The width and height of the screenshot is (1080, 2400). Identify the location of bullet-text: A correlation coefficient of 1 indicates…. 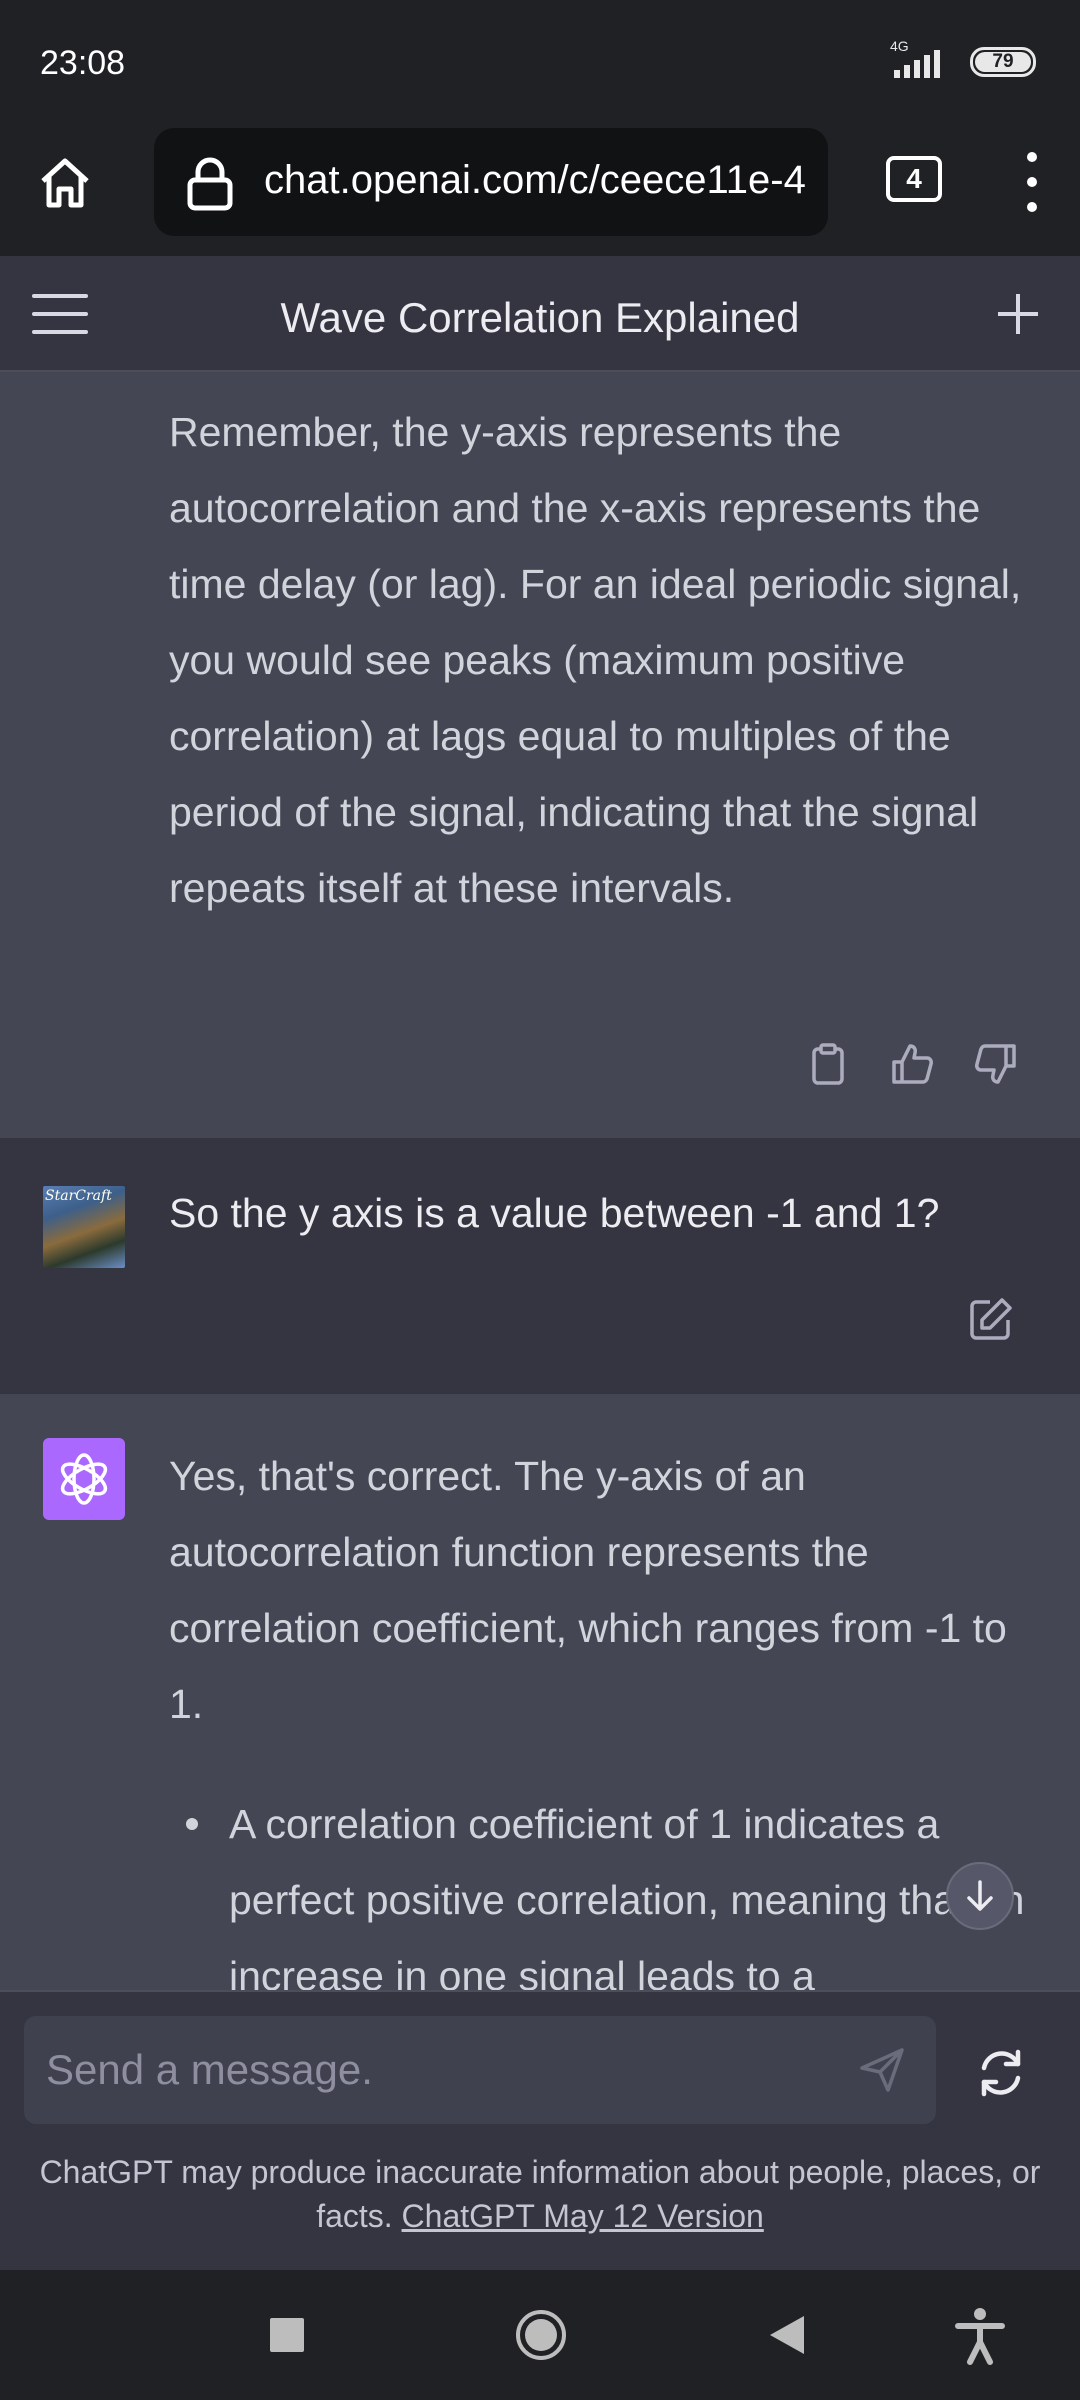
(627, 1895).